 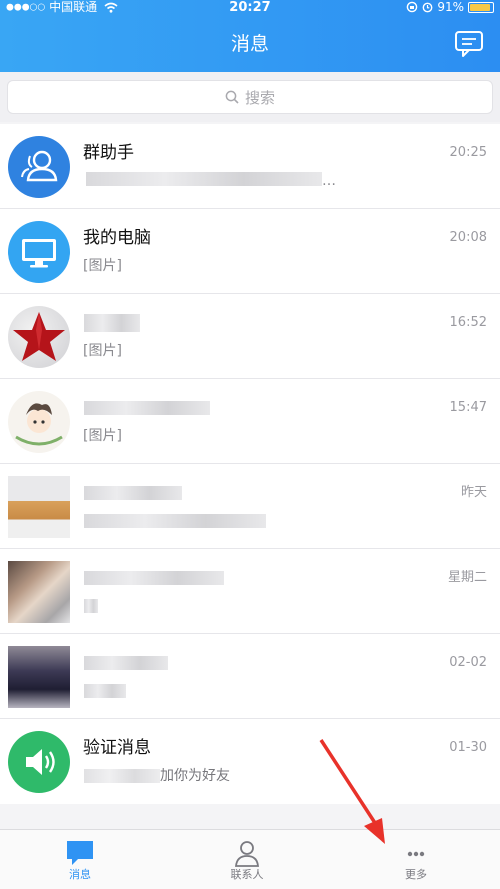 What do you see at coordinates (247, 874) in the screenshot?
I see `tab-label: 联系人` at bounding box center [247, 874].